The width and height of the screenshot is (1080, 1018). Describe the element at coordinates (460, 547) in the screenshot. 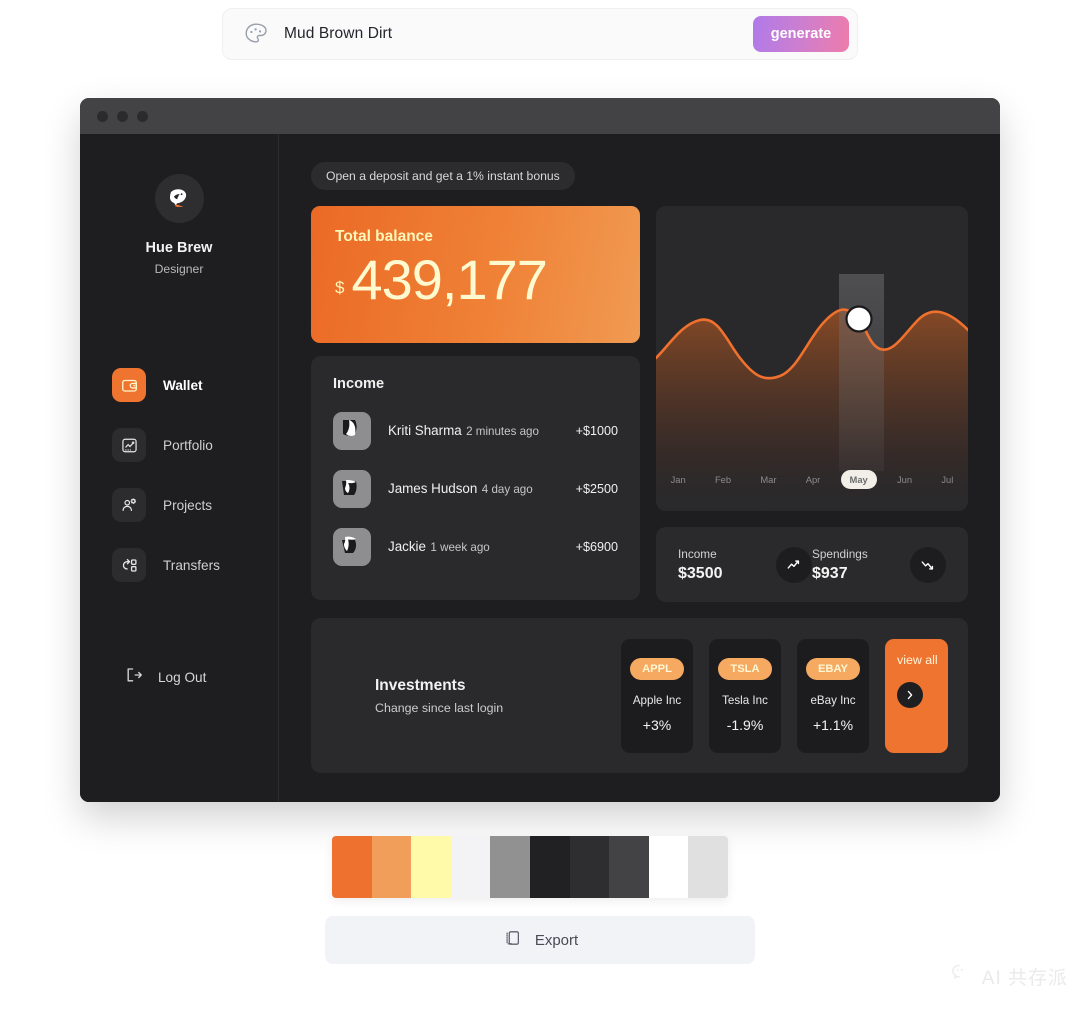

I see `income-time: 1 week ago` at that location.